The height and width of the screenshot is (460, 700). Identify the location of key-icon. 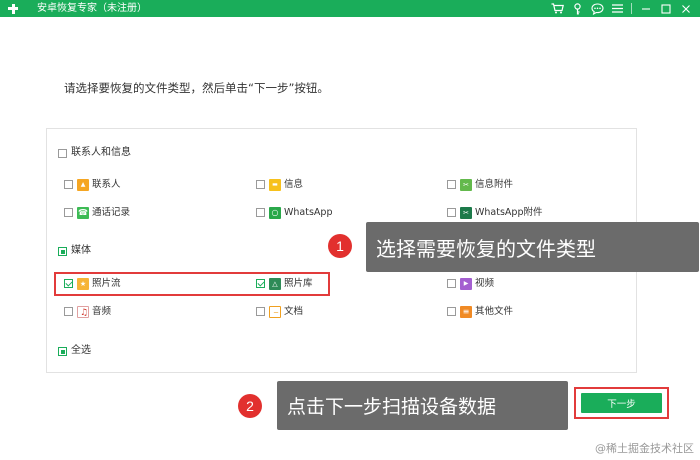
(577, 8).